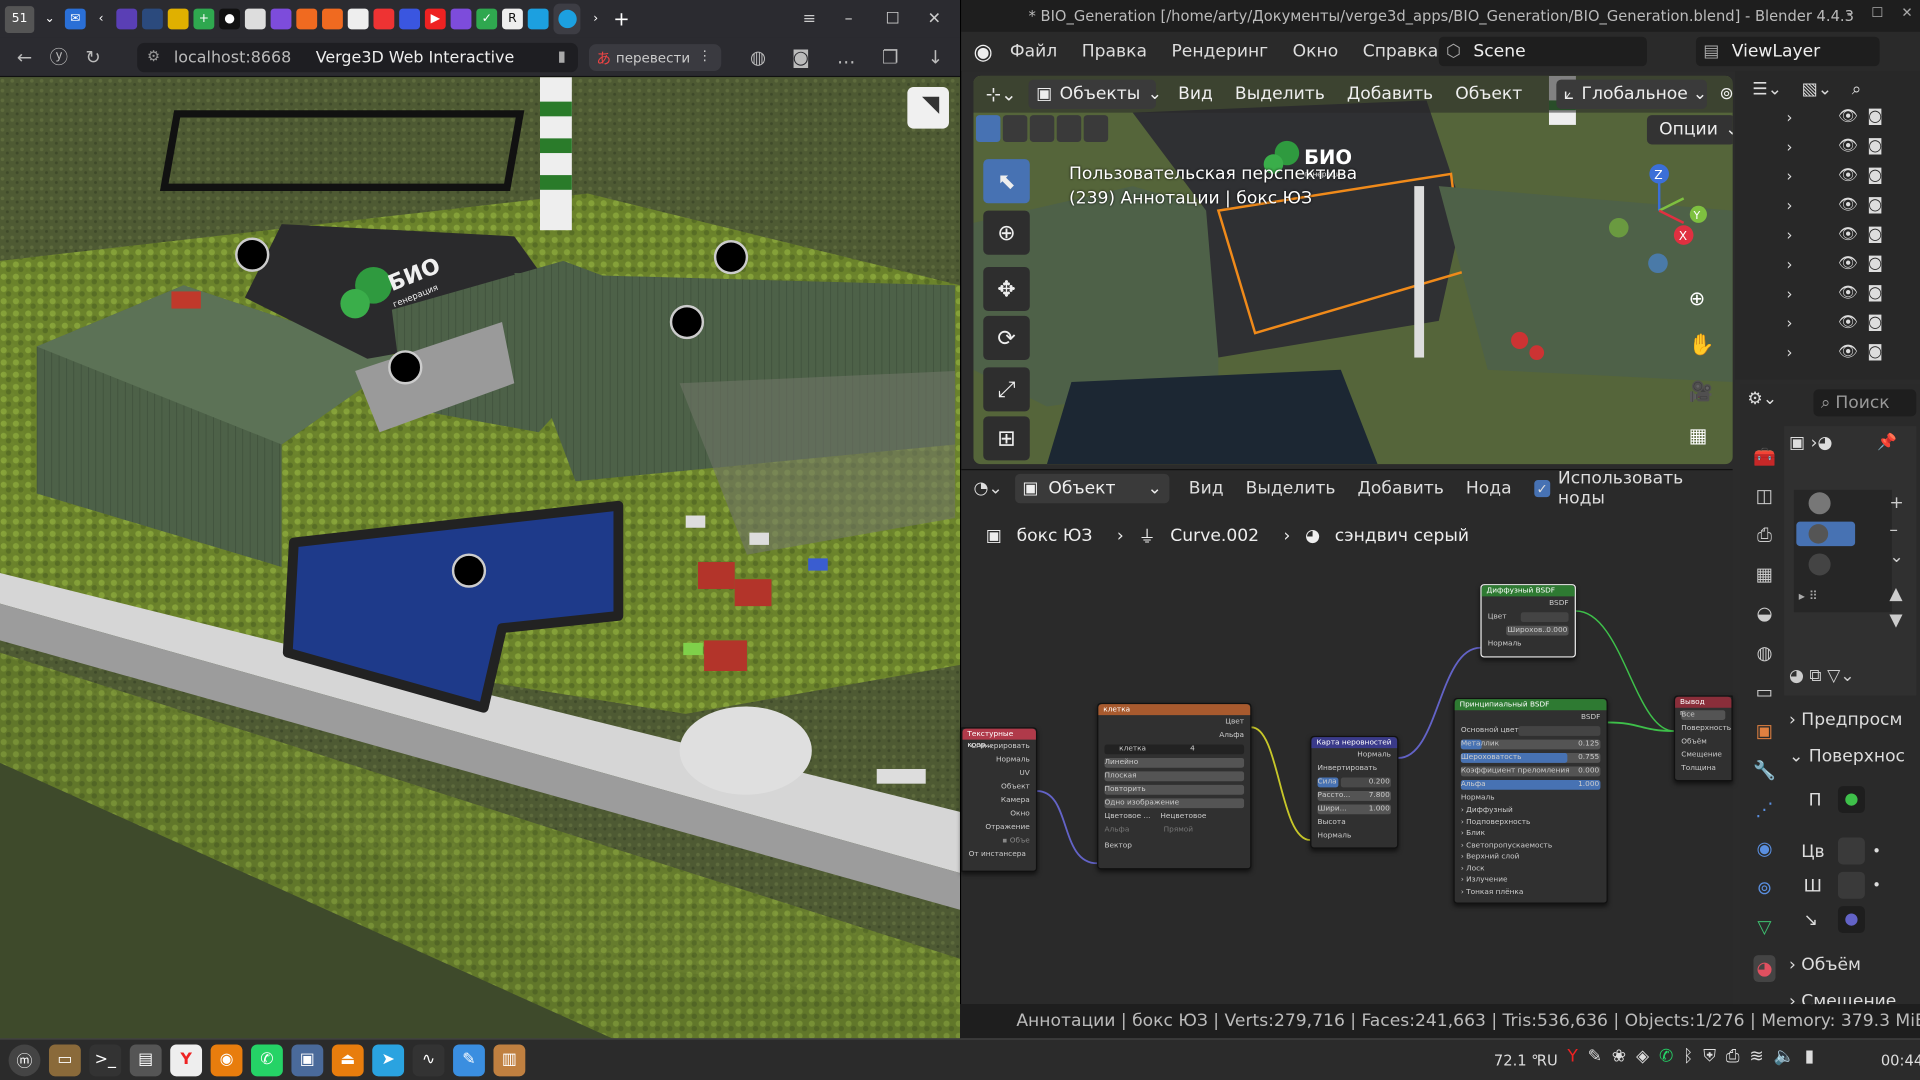 This screenshot has height=1080, width=1920. I want to click on move-down-icon: ▼, so click(1896, 620).